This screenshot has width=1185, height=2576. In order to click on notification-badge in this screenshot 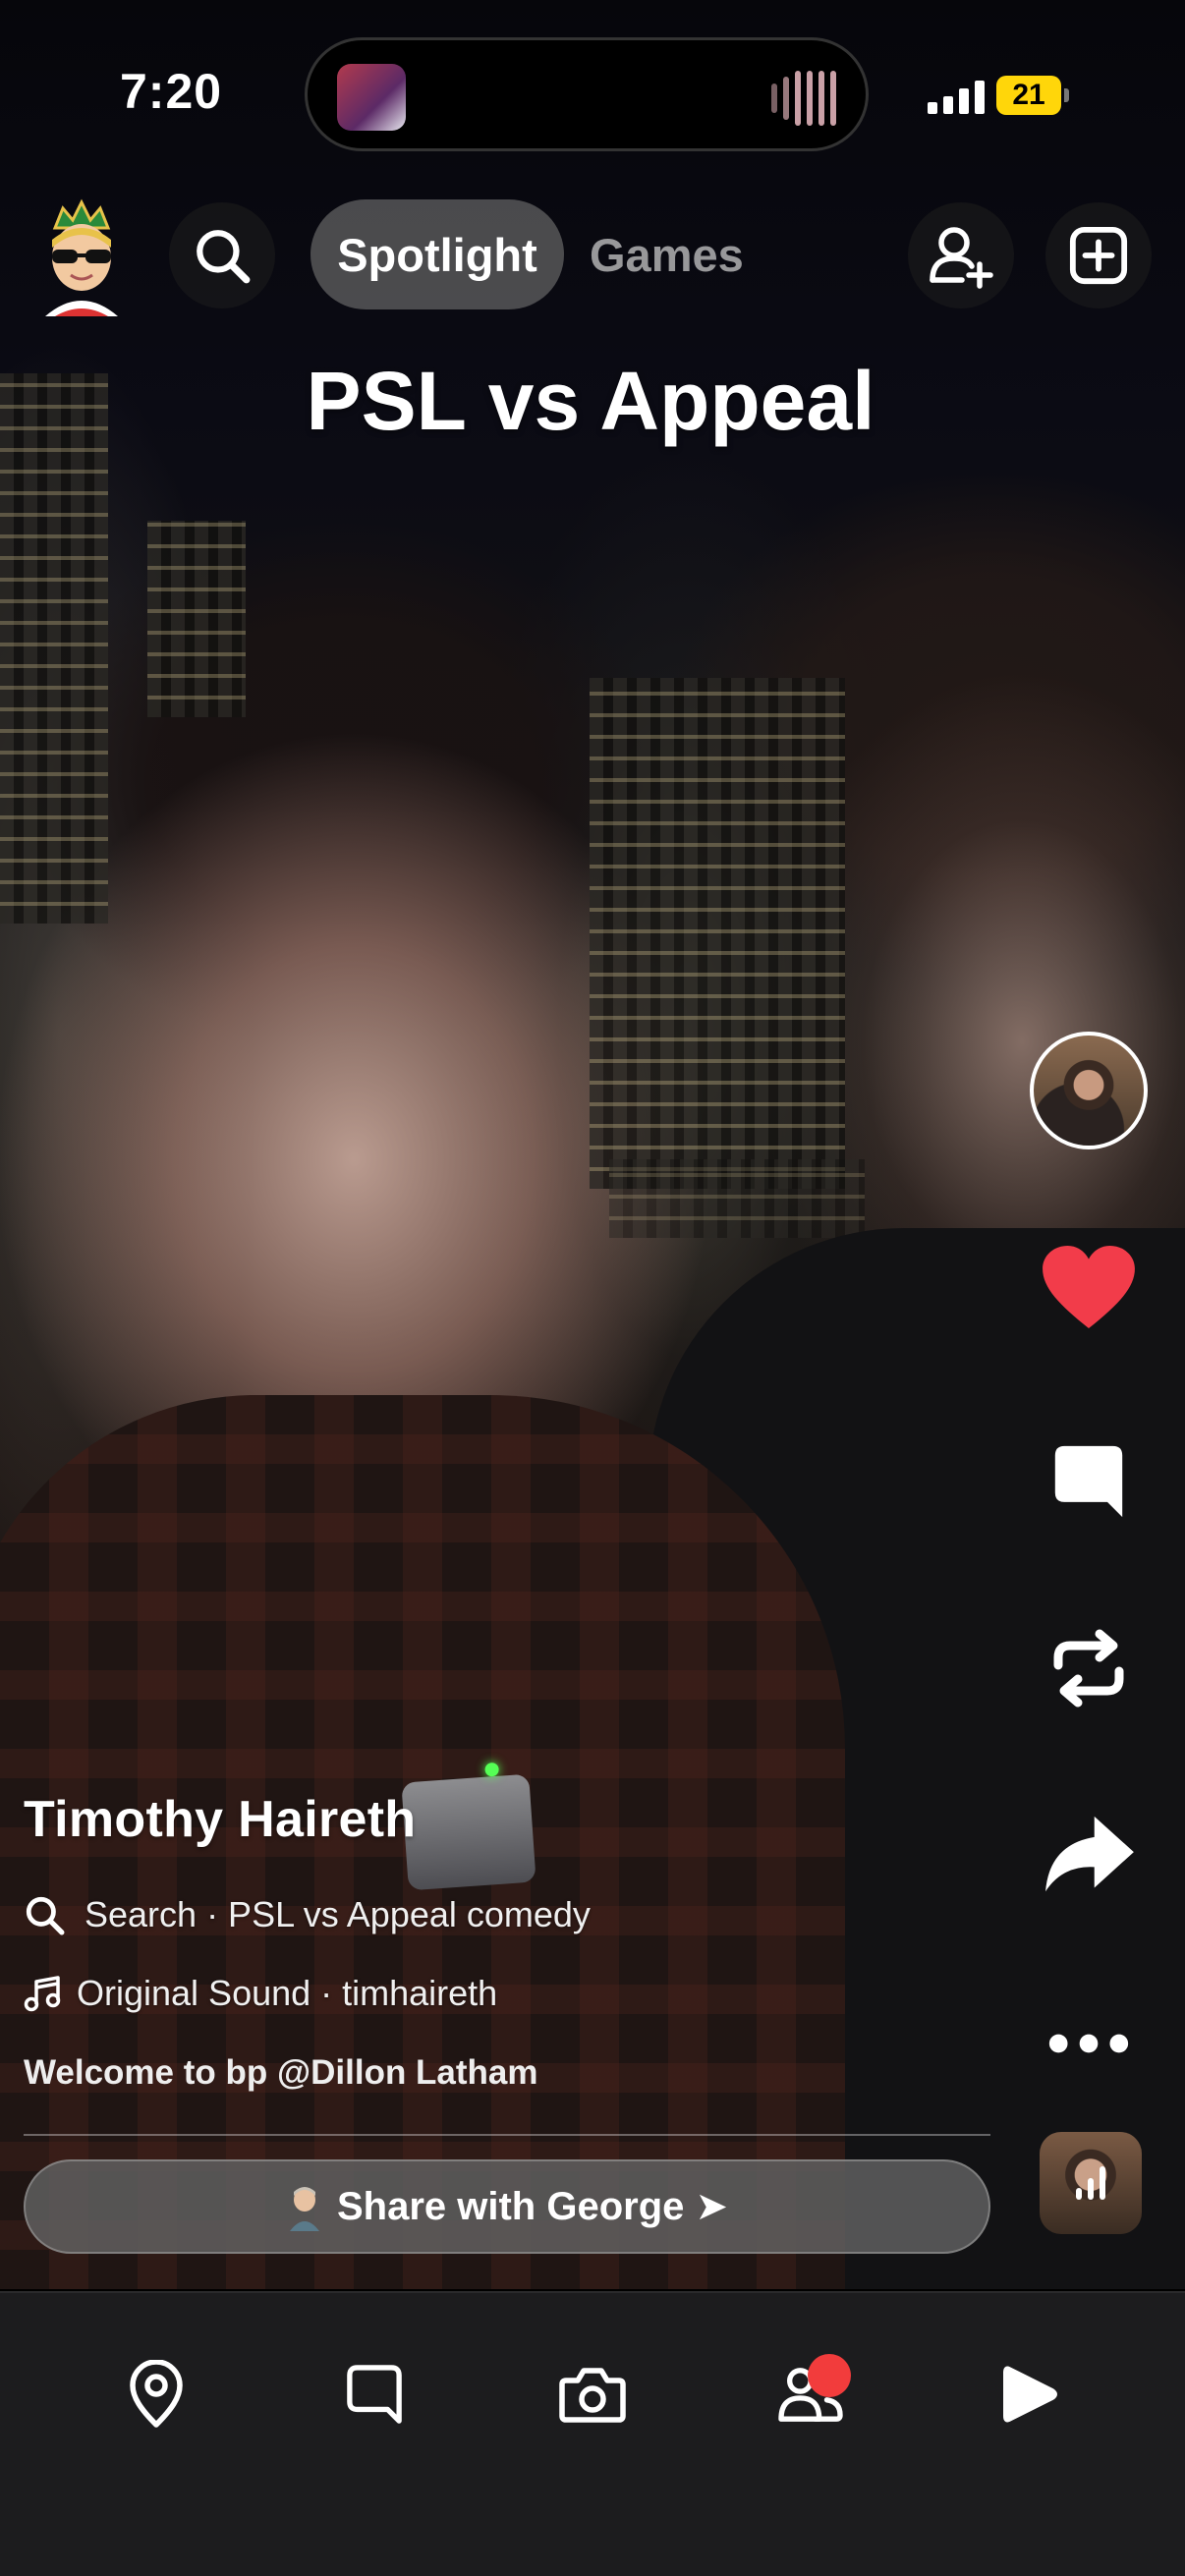, I will do `click(830, 2375)`.